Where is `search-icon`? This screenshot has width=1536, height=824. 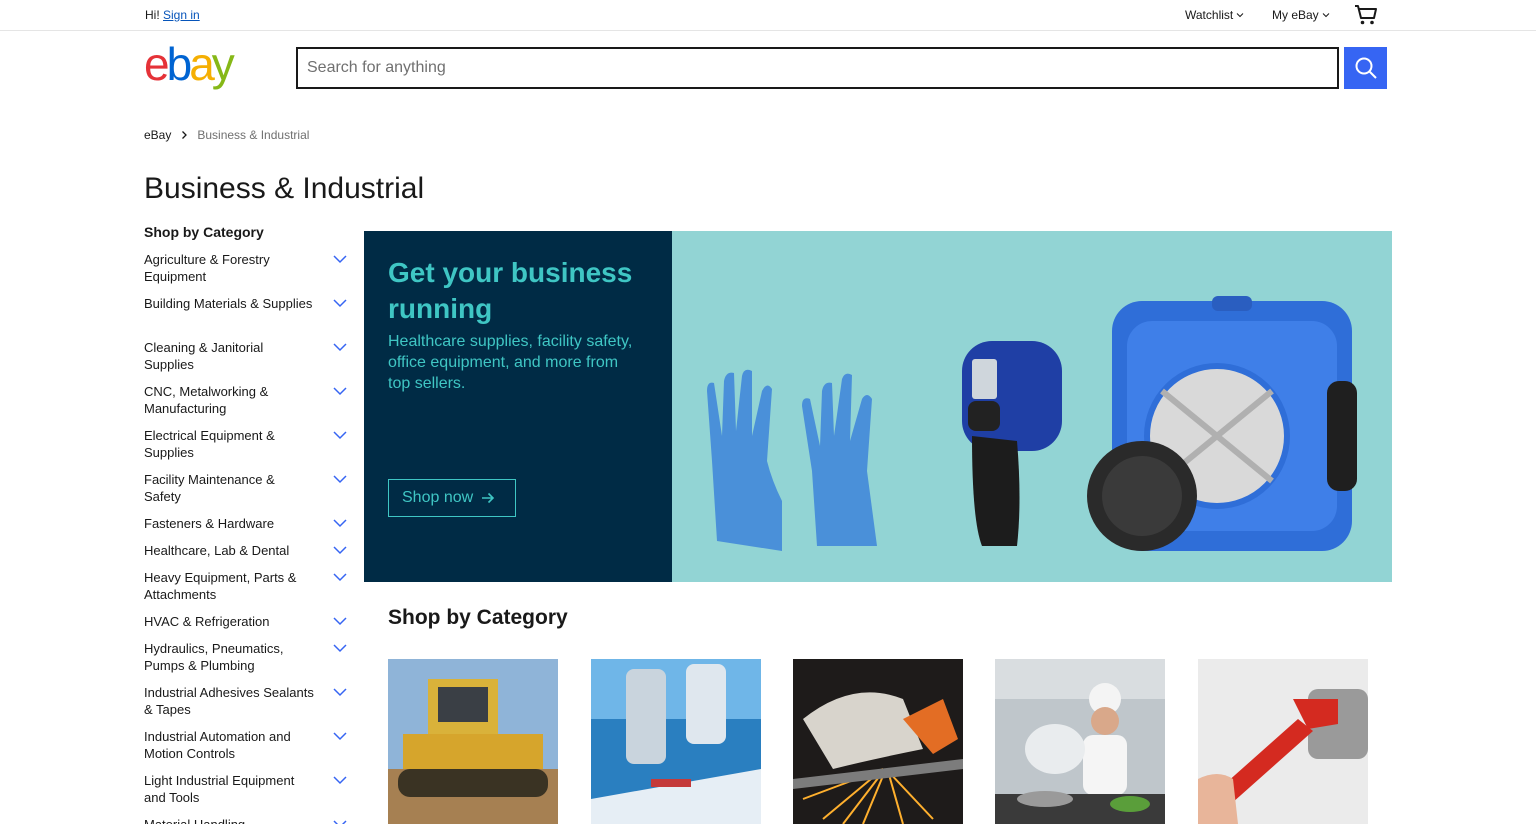
search-icon is located at coordinates (1366, 68).